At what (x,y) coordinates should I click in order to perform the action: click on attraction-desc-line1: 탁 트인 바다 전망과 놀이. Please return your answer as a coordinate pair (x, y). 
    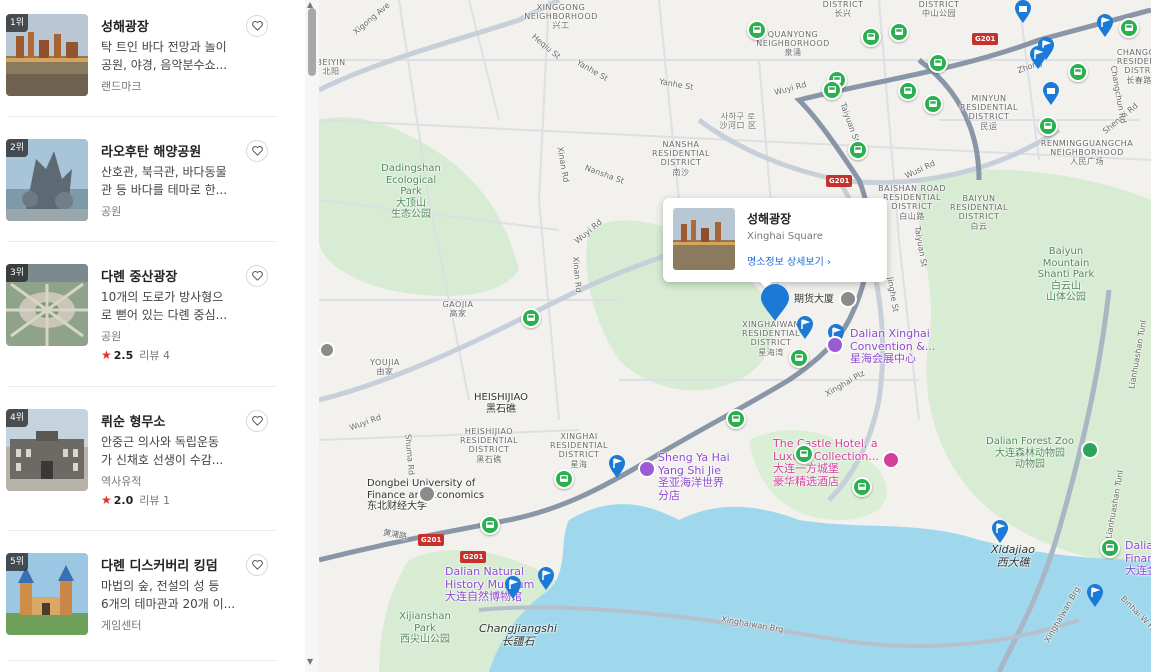
    Looking at the image, I should click on (164, 47).